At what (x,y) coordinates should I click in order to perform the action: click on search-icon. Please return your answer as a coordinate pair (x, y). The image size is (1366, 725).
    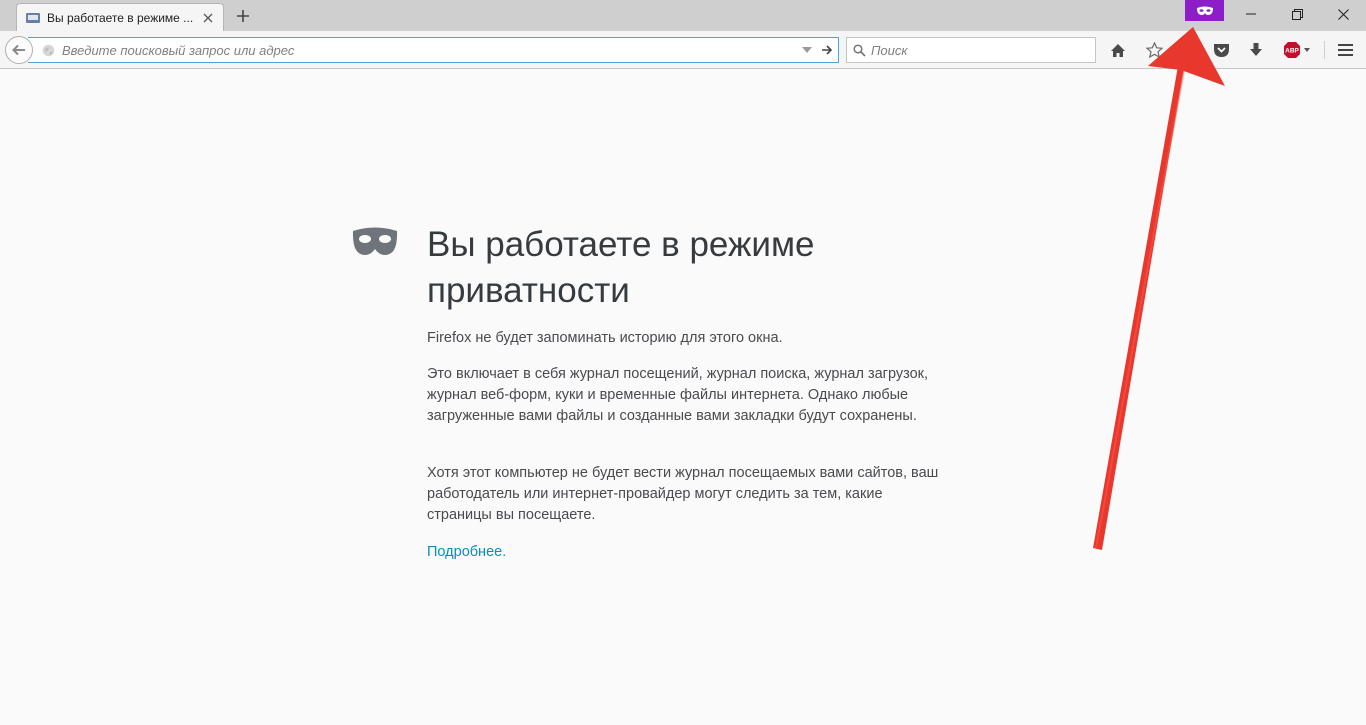
    Looking at the image, I should click on (859, 50).